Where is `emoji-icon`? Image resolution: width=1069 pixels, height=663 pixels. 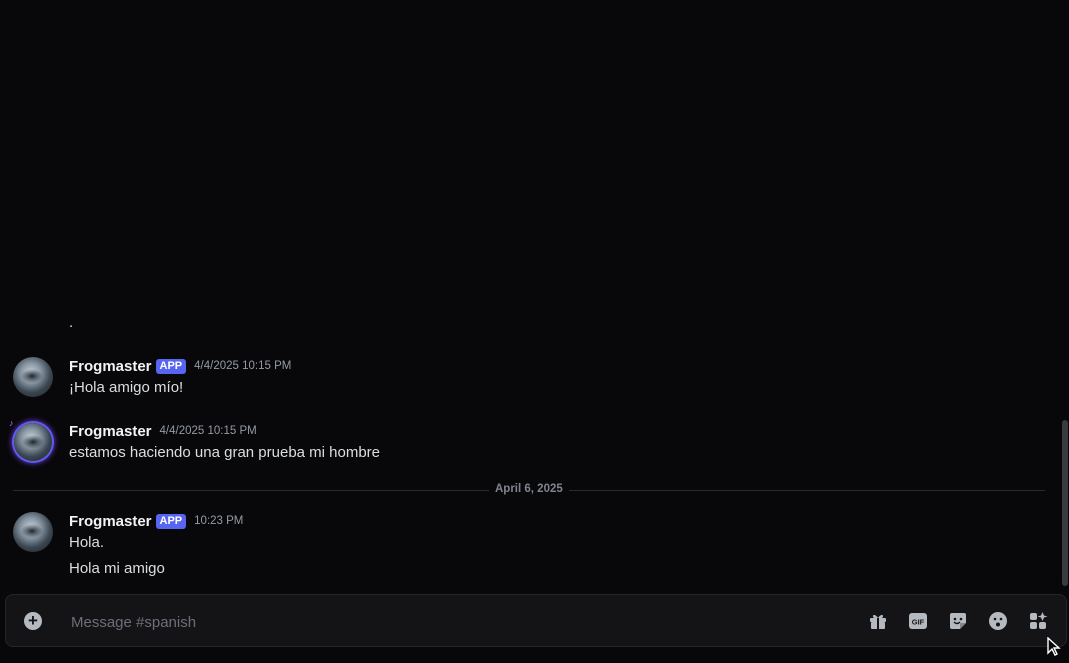
emoji-icon is located at coordinates (998, 621).